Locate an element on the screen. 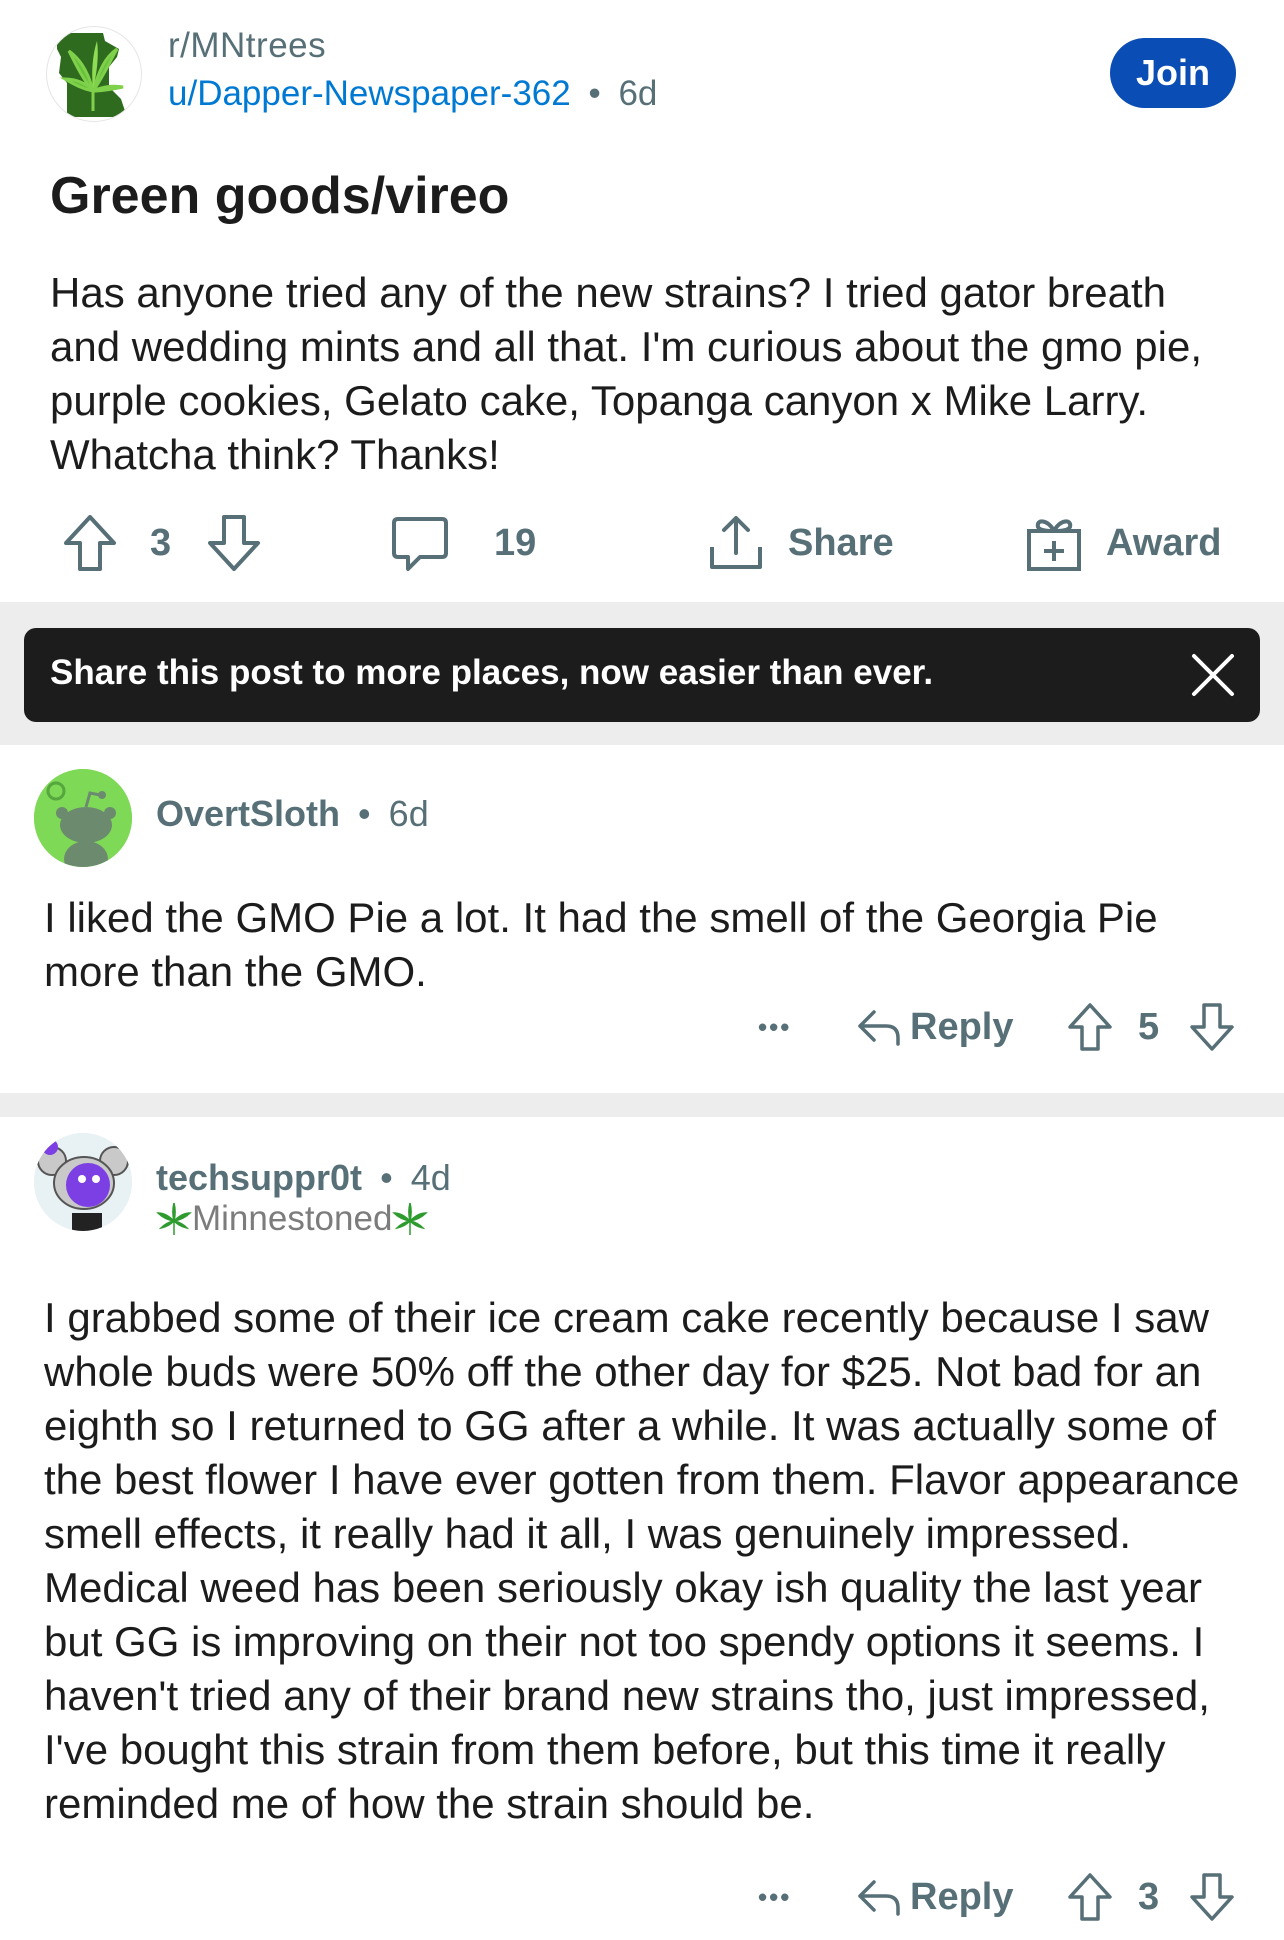  author-link: u/Dapper-Newspaper-362 is located at coordinates (369, 93).